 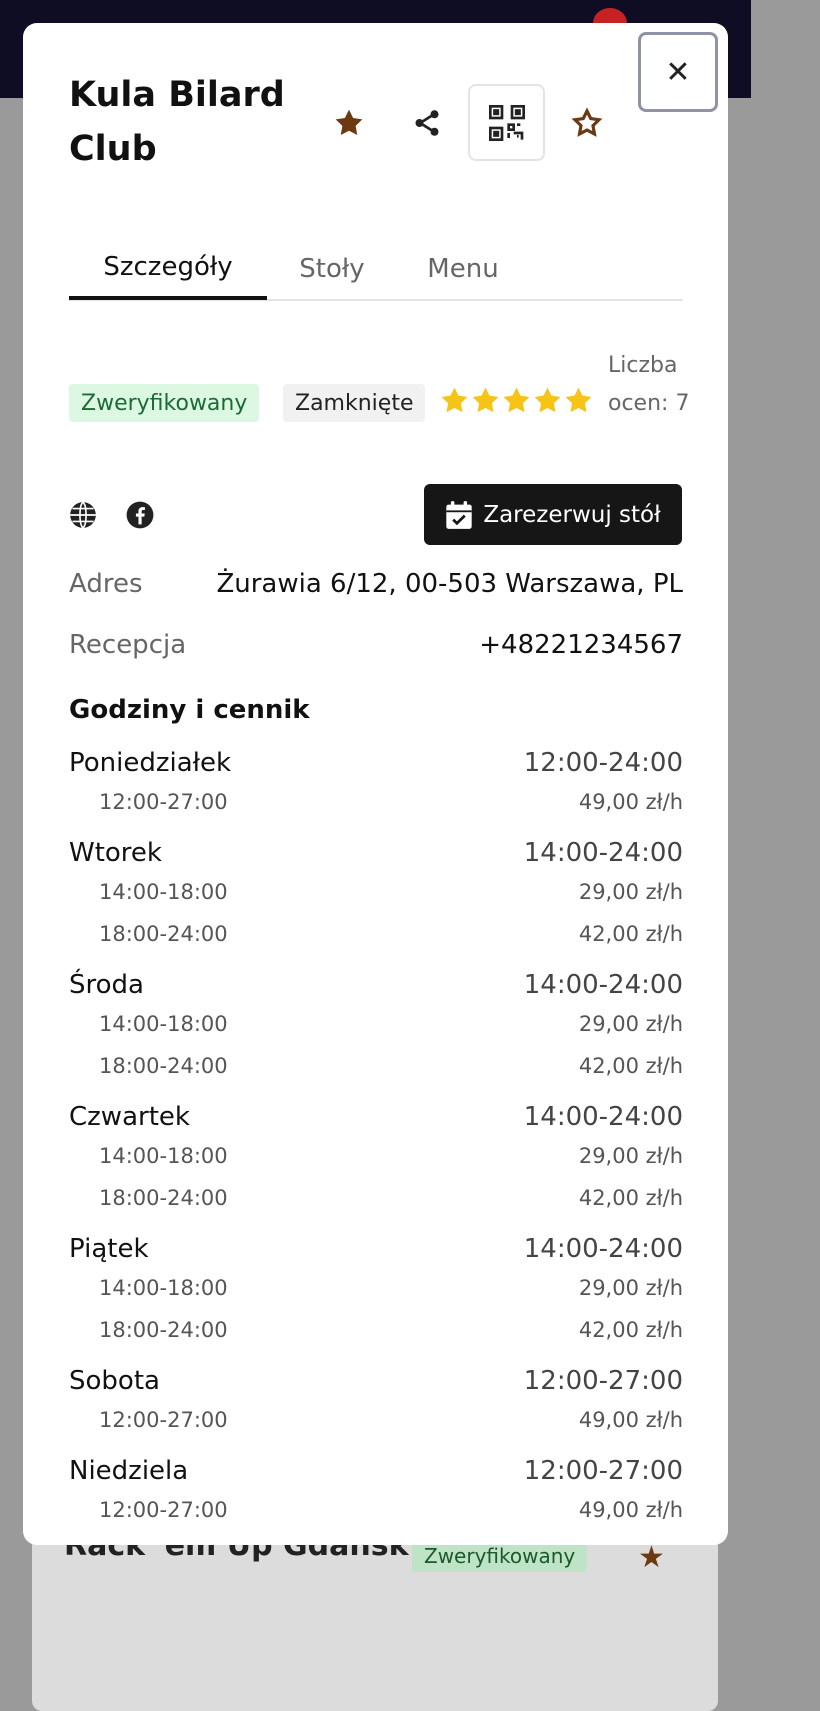 I want to click on hours-day: Sobota 12:00-27:00 12:00-27:00 49,00 zł/h, so click(x=376, y=1402).